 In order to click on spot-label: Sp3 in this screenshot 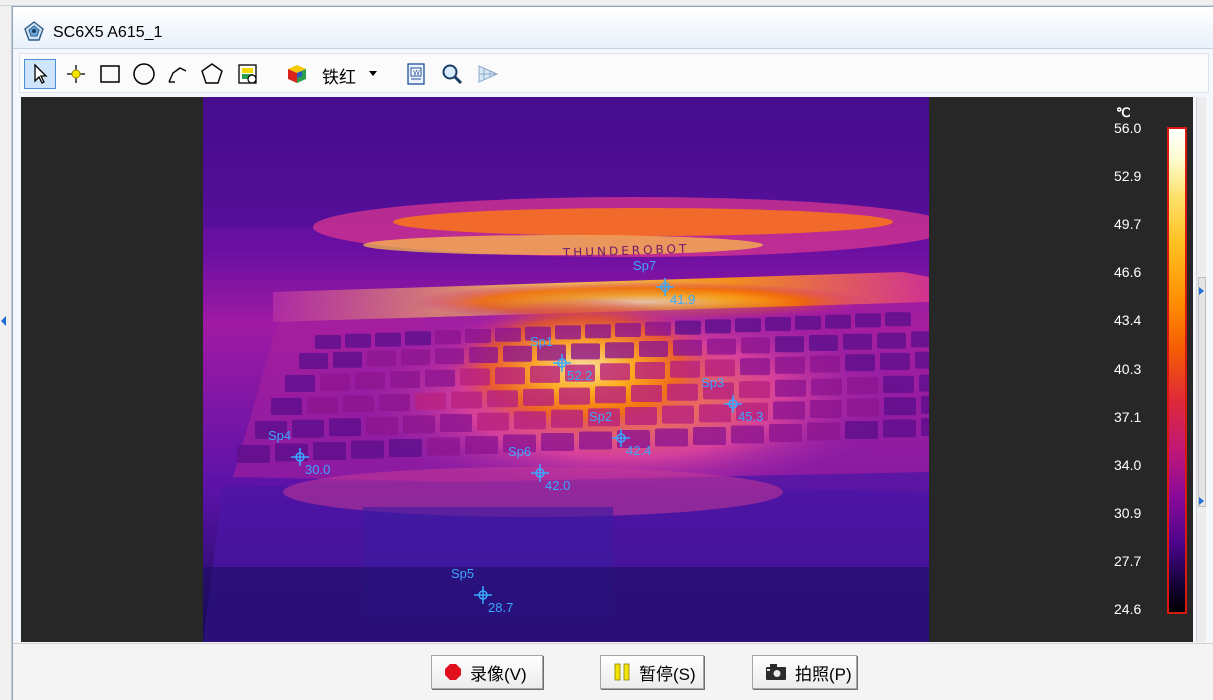, I will do `click(713, 382)`.